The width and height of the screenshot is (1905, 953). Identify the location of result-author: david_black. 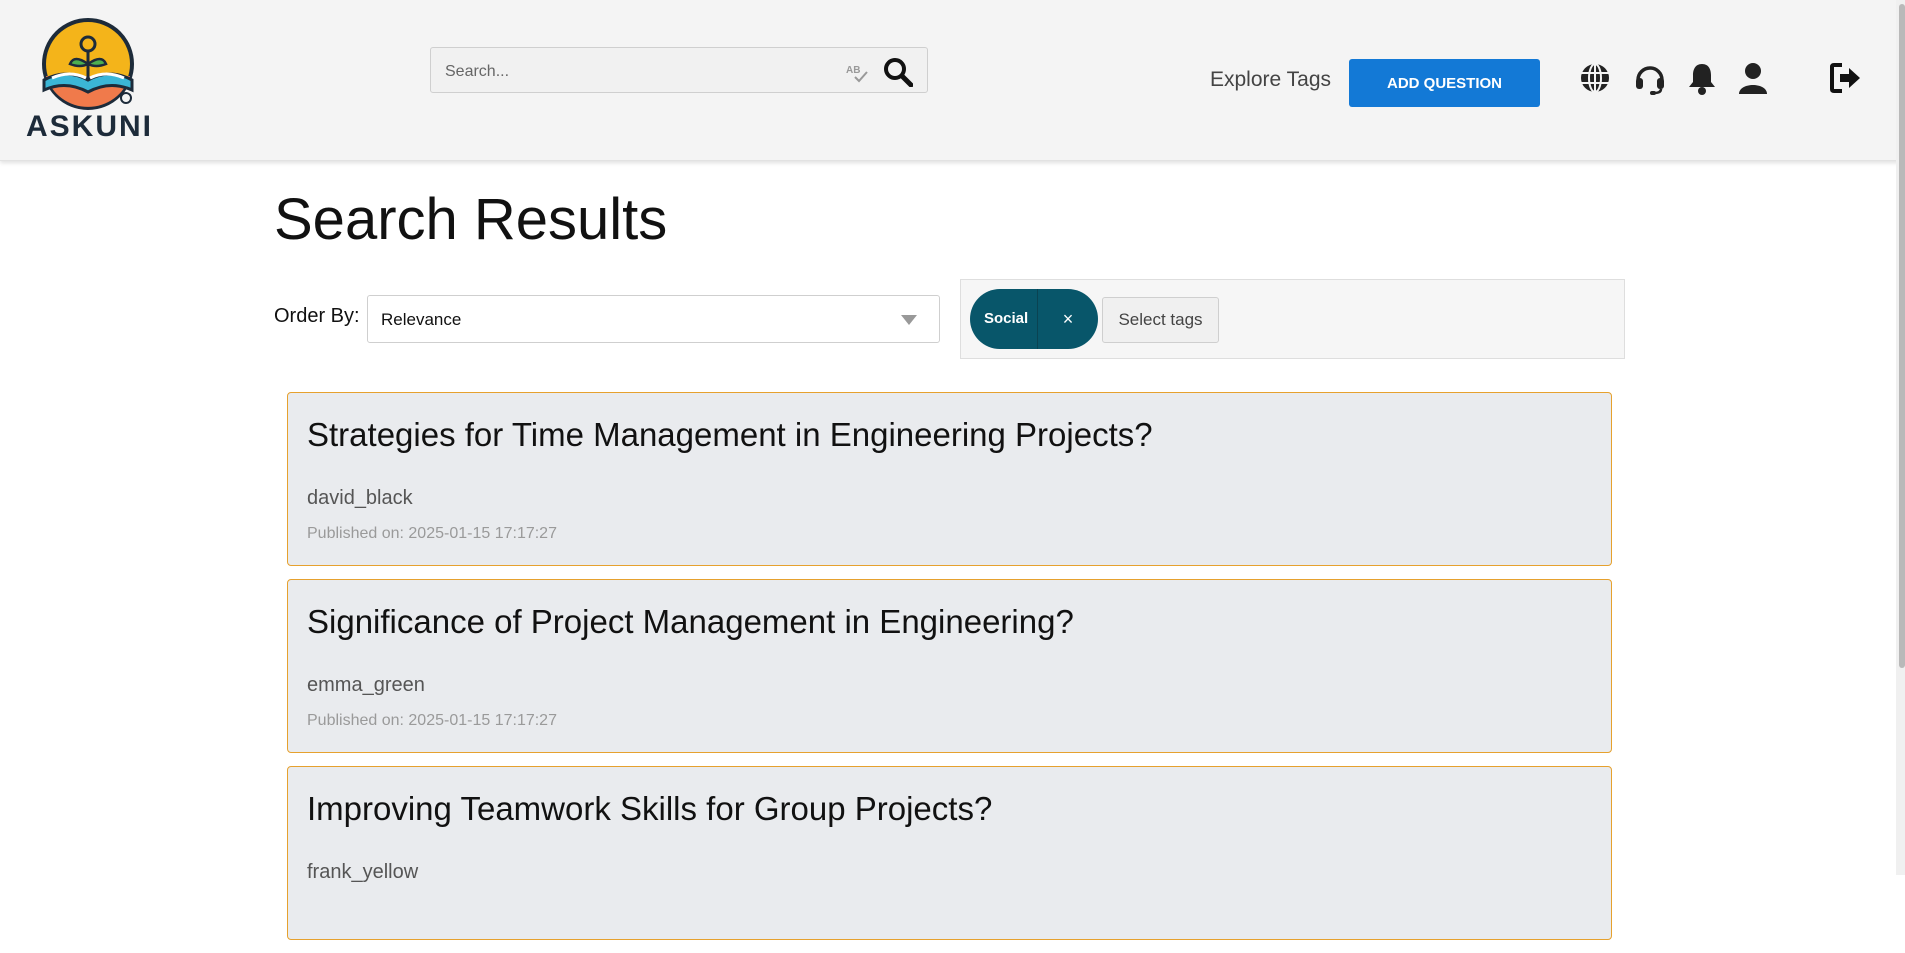
(360, 498).